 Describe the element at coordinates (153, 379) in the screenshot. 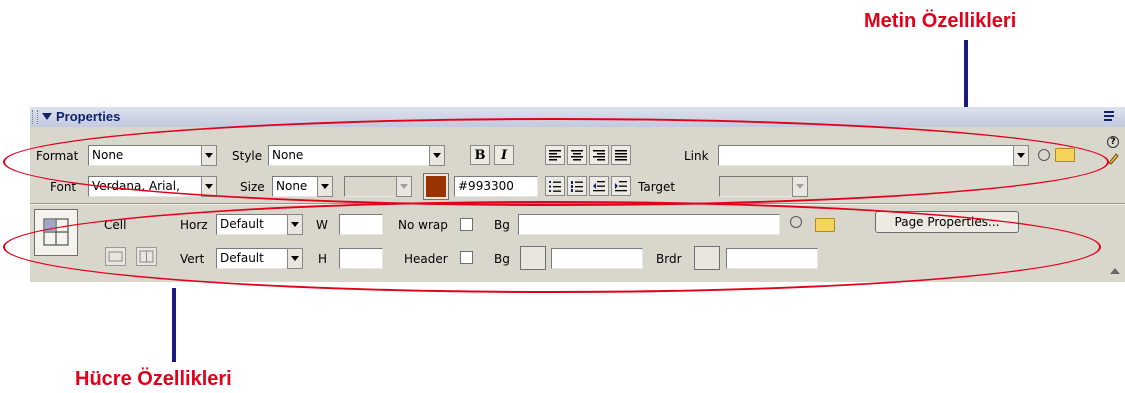

I see `cell-properties-annotation: Hücre Özellikleri` at that location.